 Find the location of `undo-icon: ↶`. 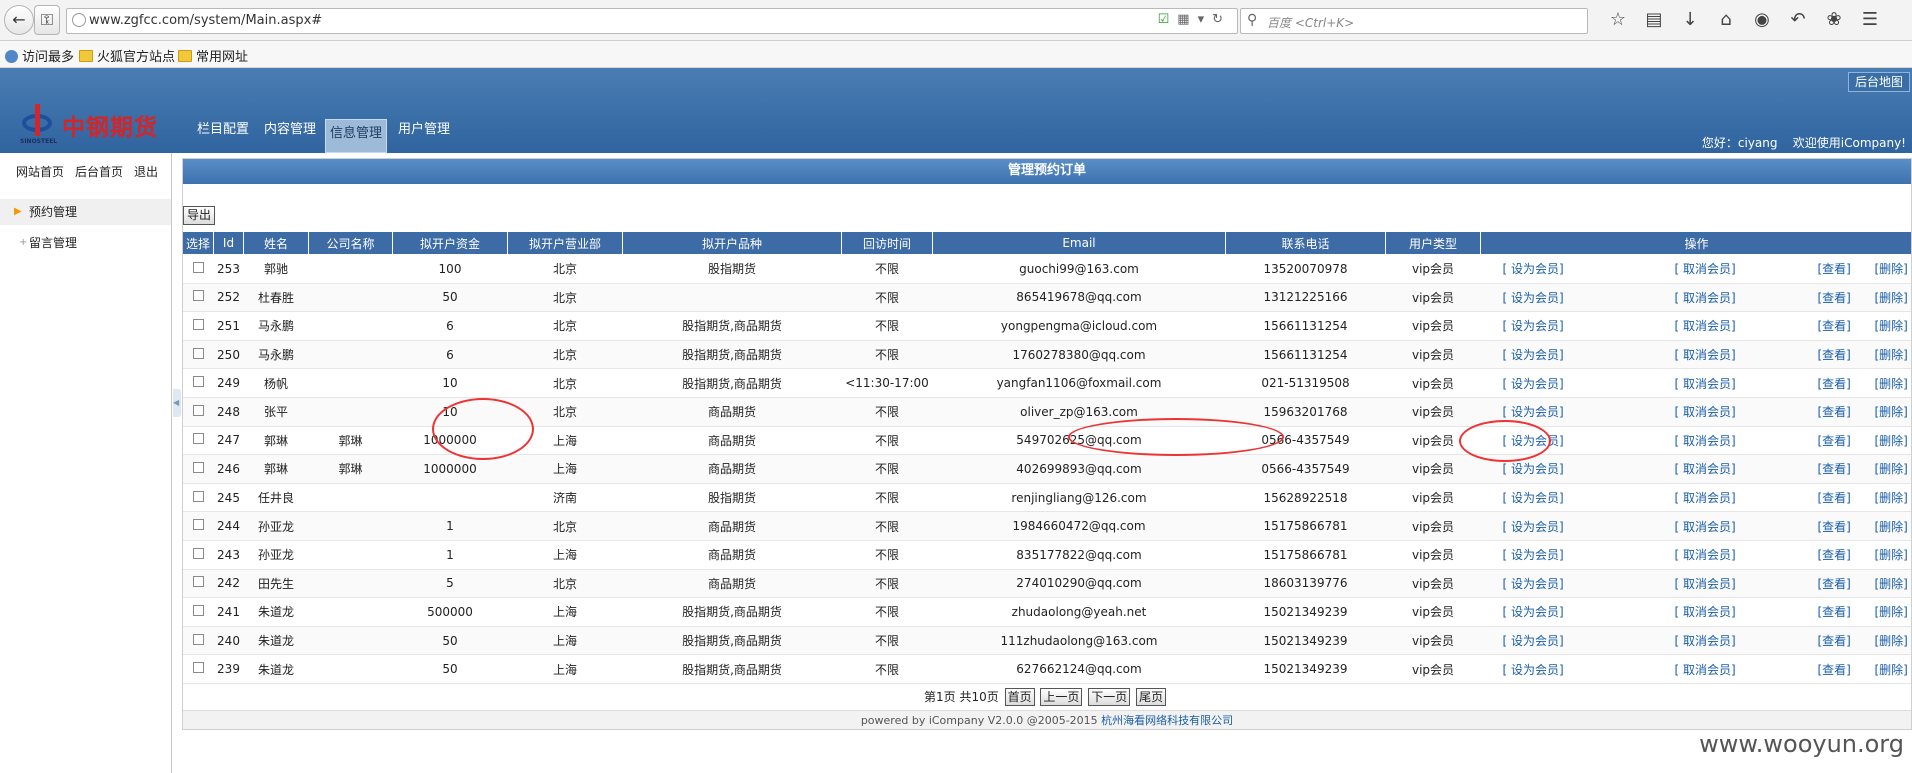

undo-icon: ↶ is located at coordinates (1798, 19).